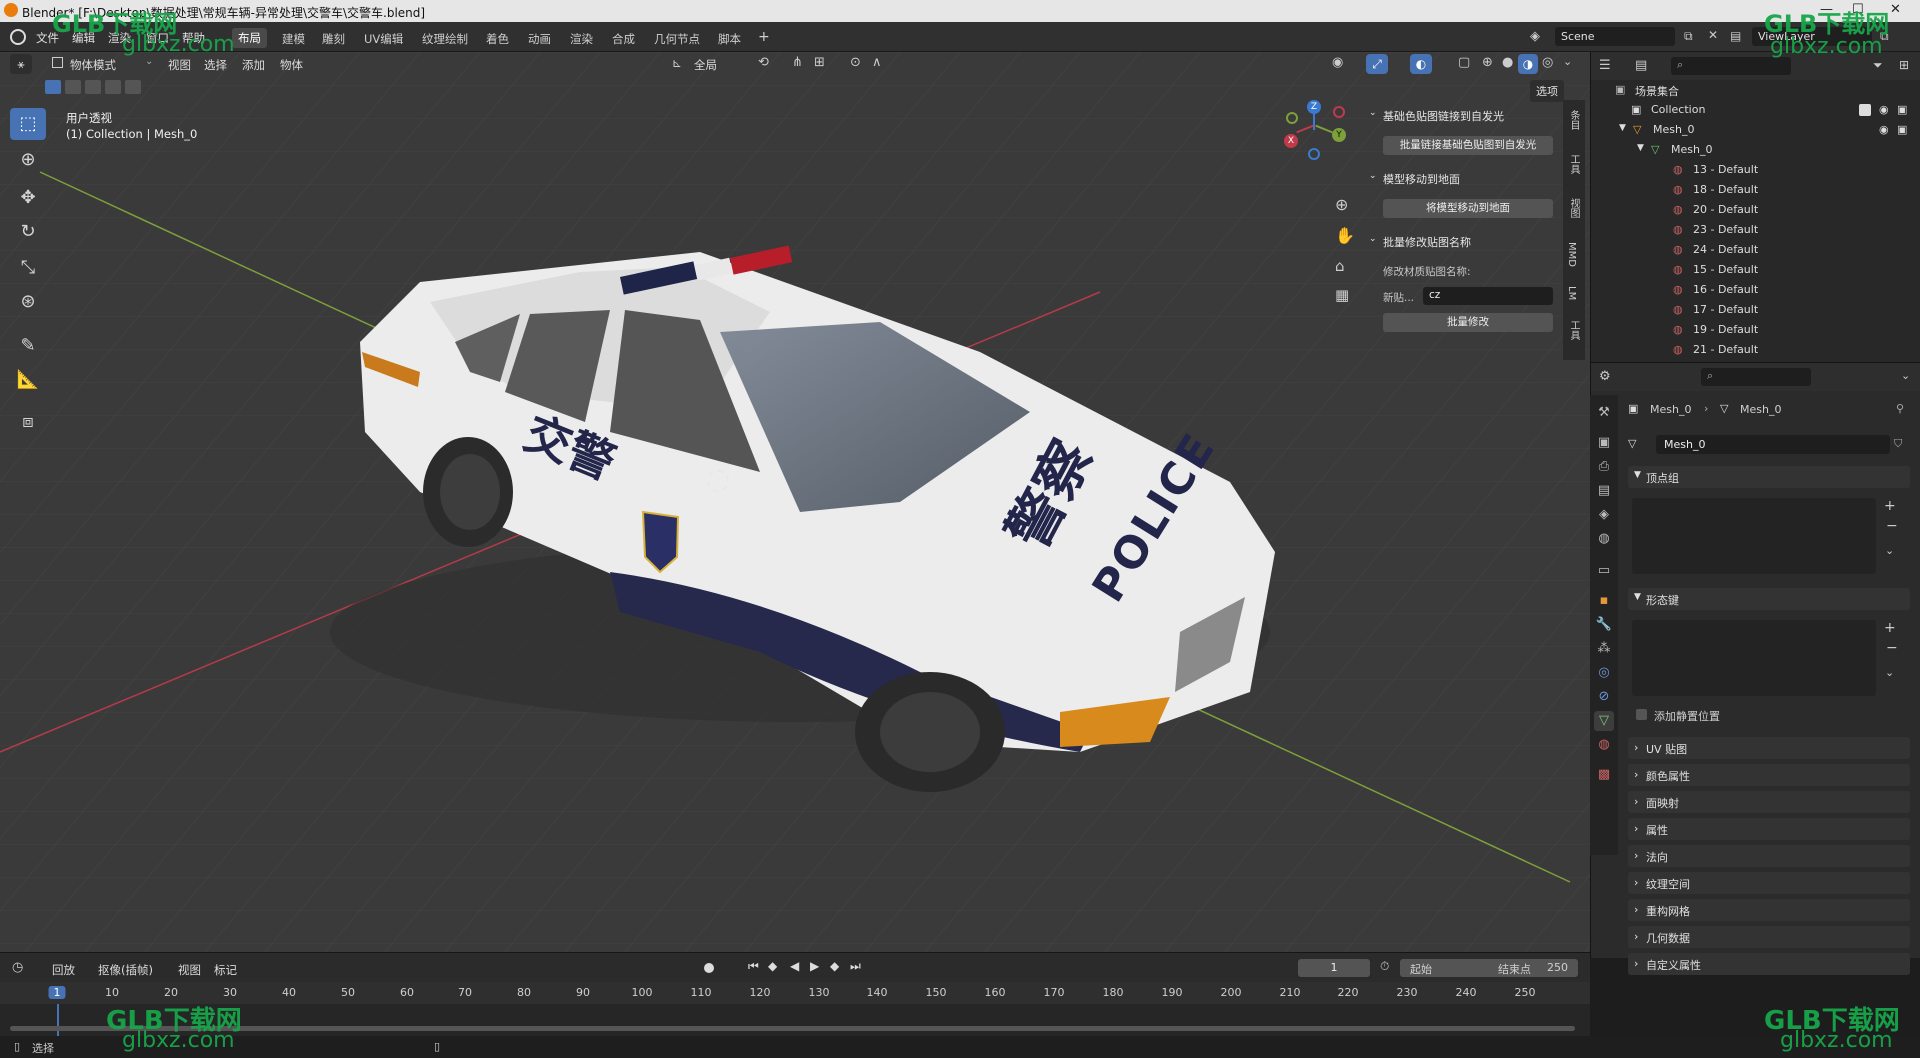  I want to click on modifier-tab-icon: 🔧, so click(1604, 625).